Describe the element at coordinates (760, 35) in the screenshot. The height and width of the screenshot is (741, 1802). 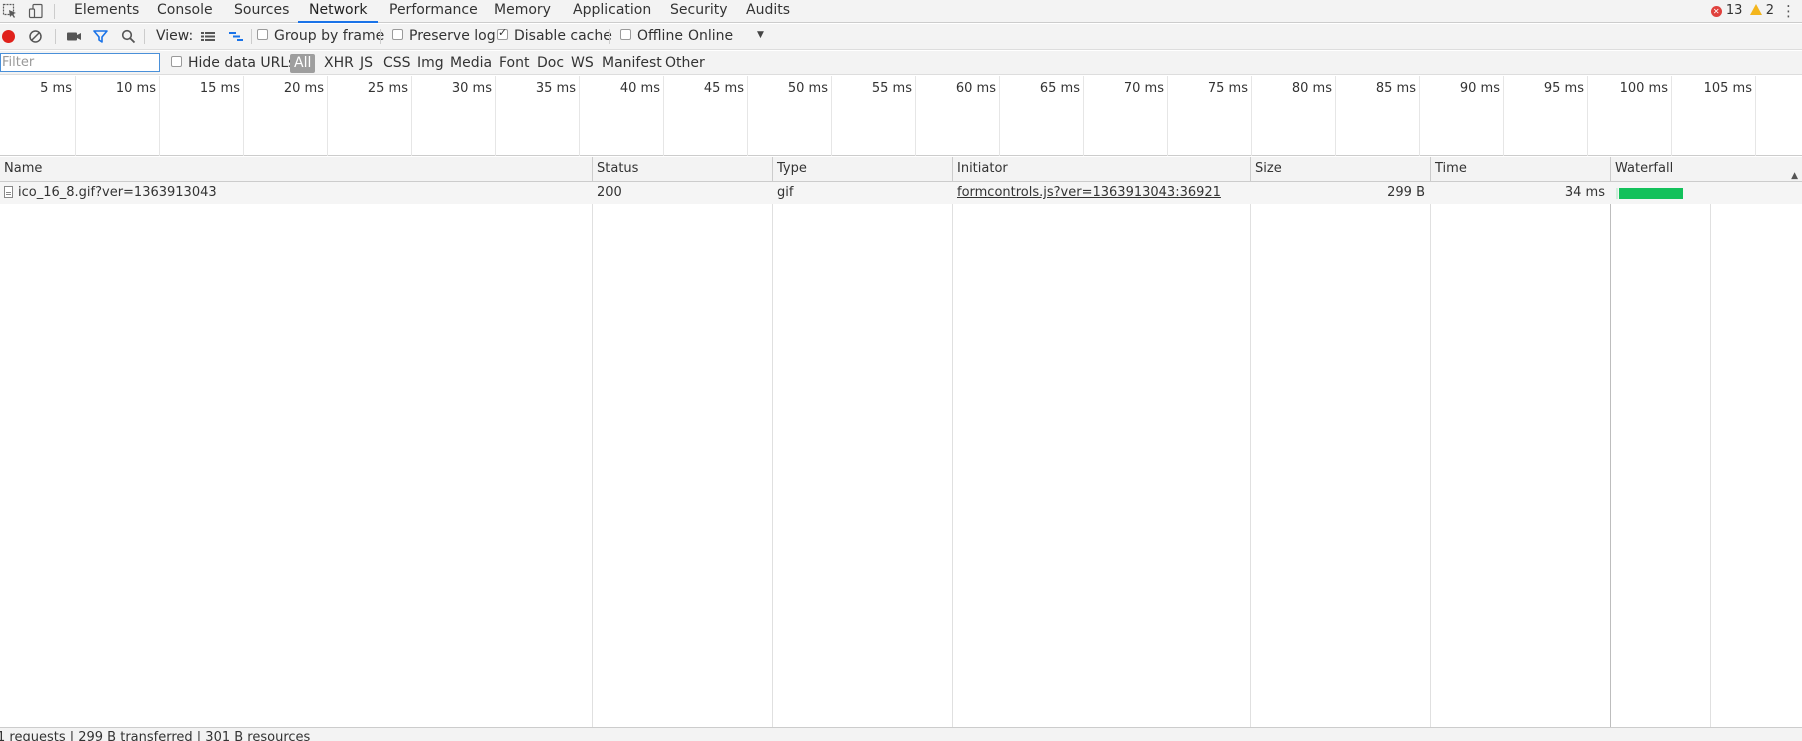
I see `chevron-down-icon: ▼` at that location.